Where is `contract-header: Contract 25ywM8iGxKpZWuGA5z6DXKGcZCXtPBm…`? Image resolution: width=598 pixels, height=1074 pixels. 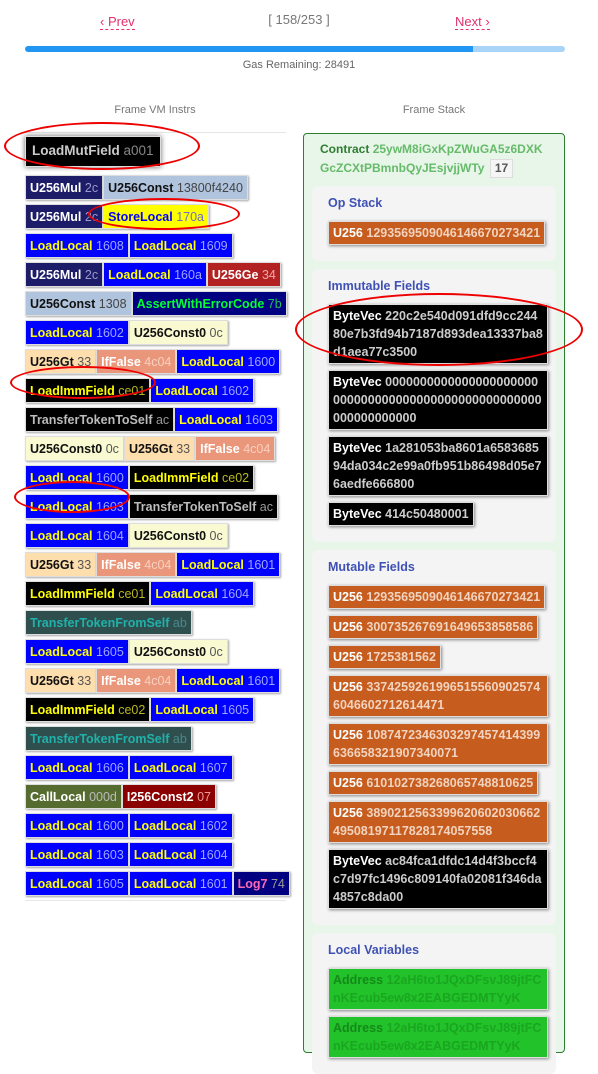
contract-header: Contract 25ywM8iGxKpZWuGA5z6DXKGcZCXtPBm… is located at coordinates (434, 159).